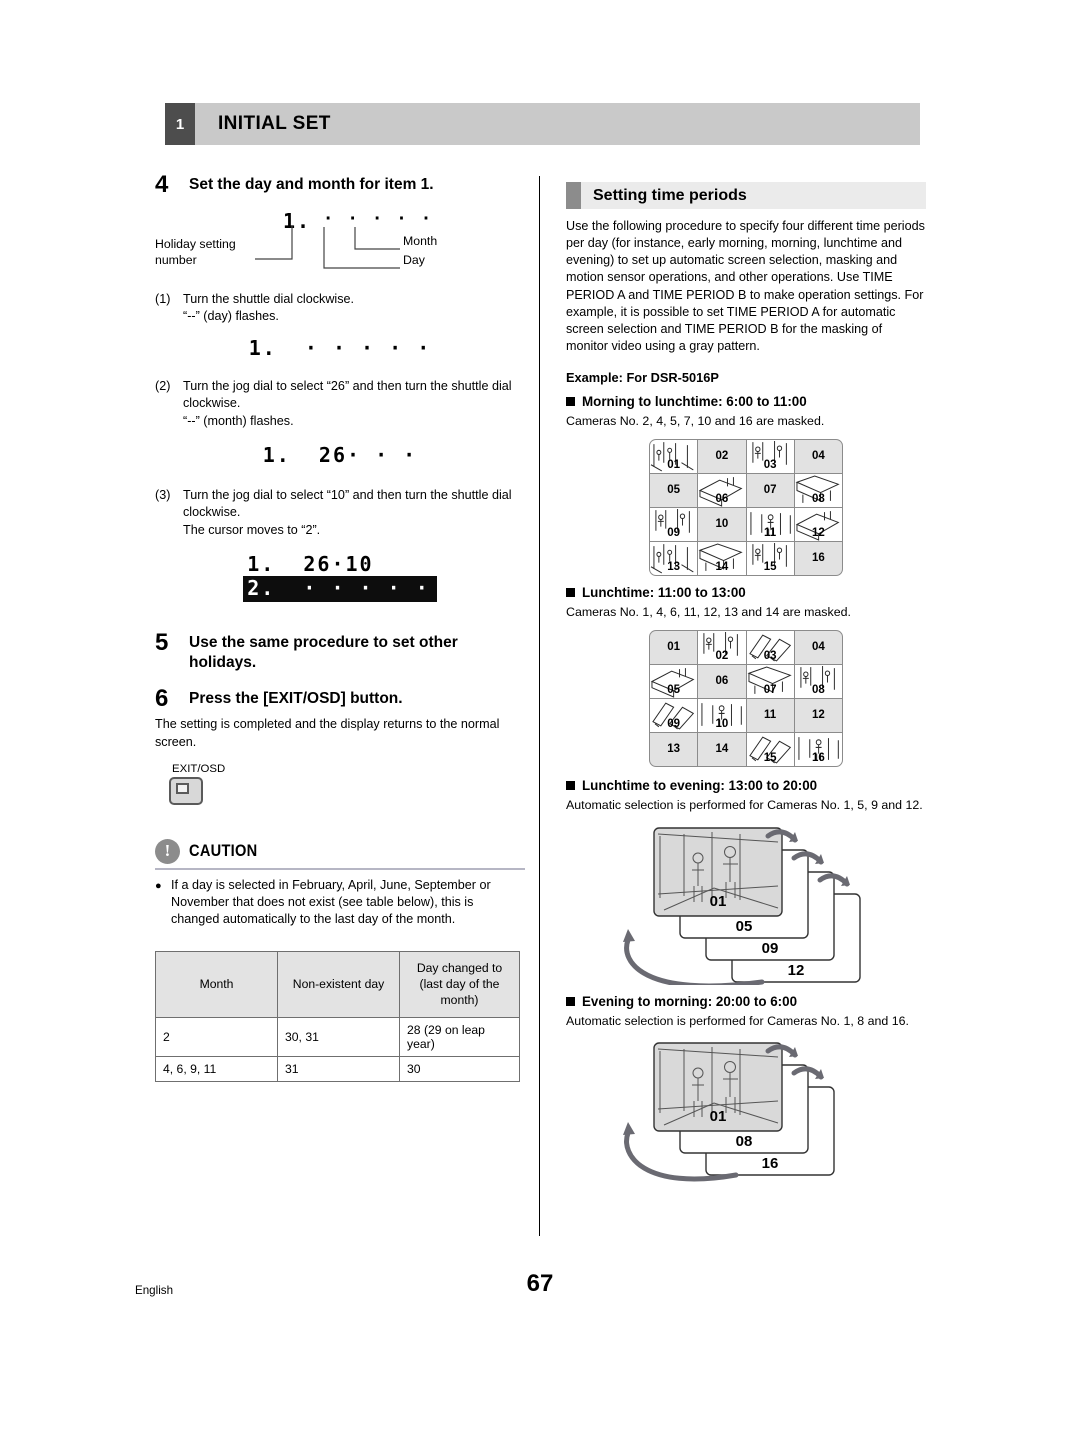  I want to click on cell-month: 2, so click(216, 1037).